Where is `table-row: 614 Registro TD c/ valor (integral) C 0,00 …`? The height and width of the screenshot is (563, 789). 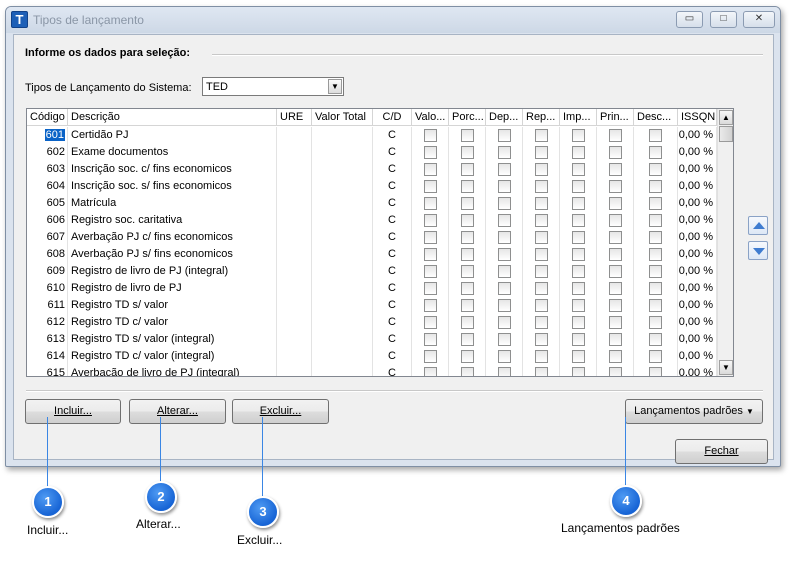
table-row: 614 Registro TD c/ valor (integral) C 0,00 … is located at coordinates (372, 356).